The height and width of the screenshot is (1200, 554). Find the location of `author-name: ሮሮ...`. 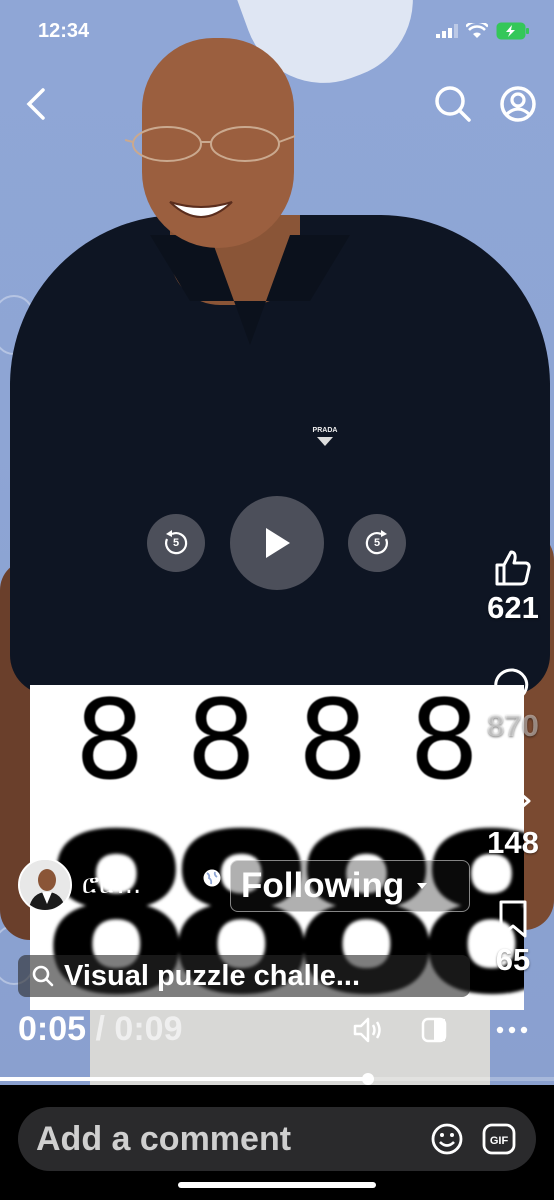

author-name: ሮሮ... is located at coordinates (111, 885).